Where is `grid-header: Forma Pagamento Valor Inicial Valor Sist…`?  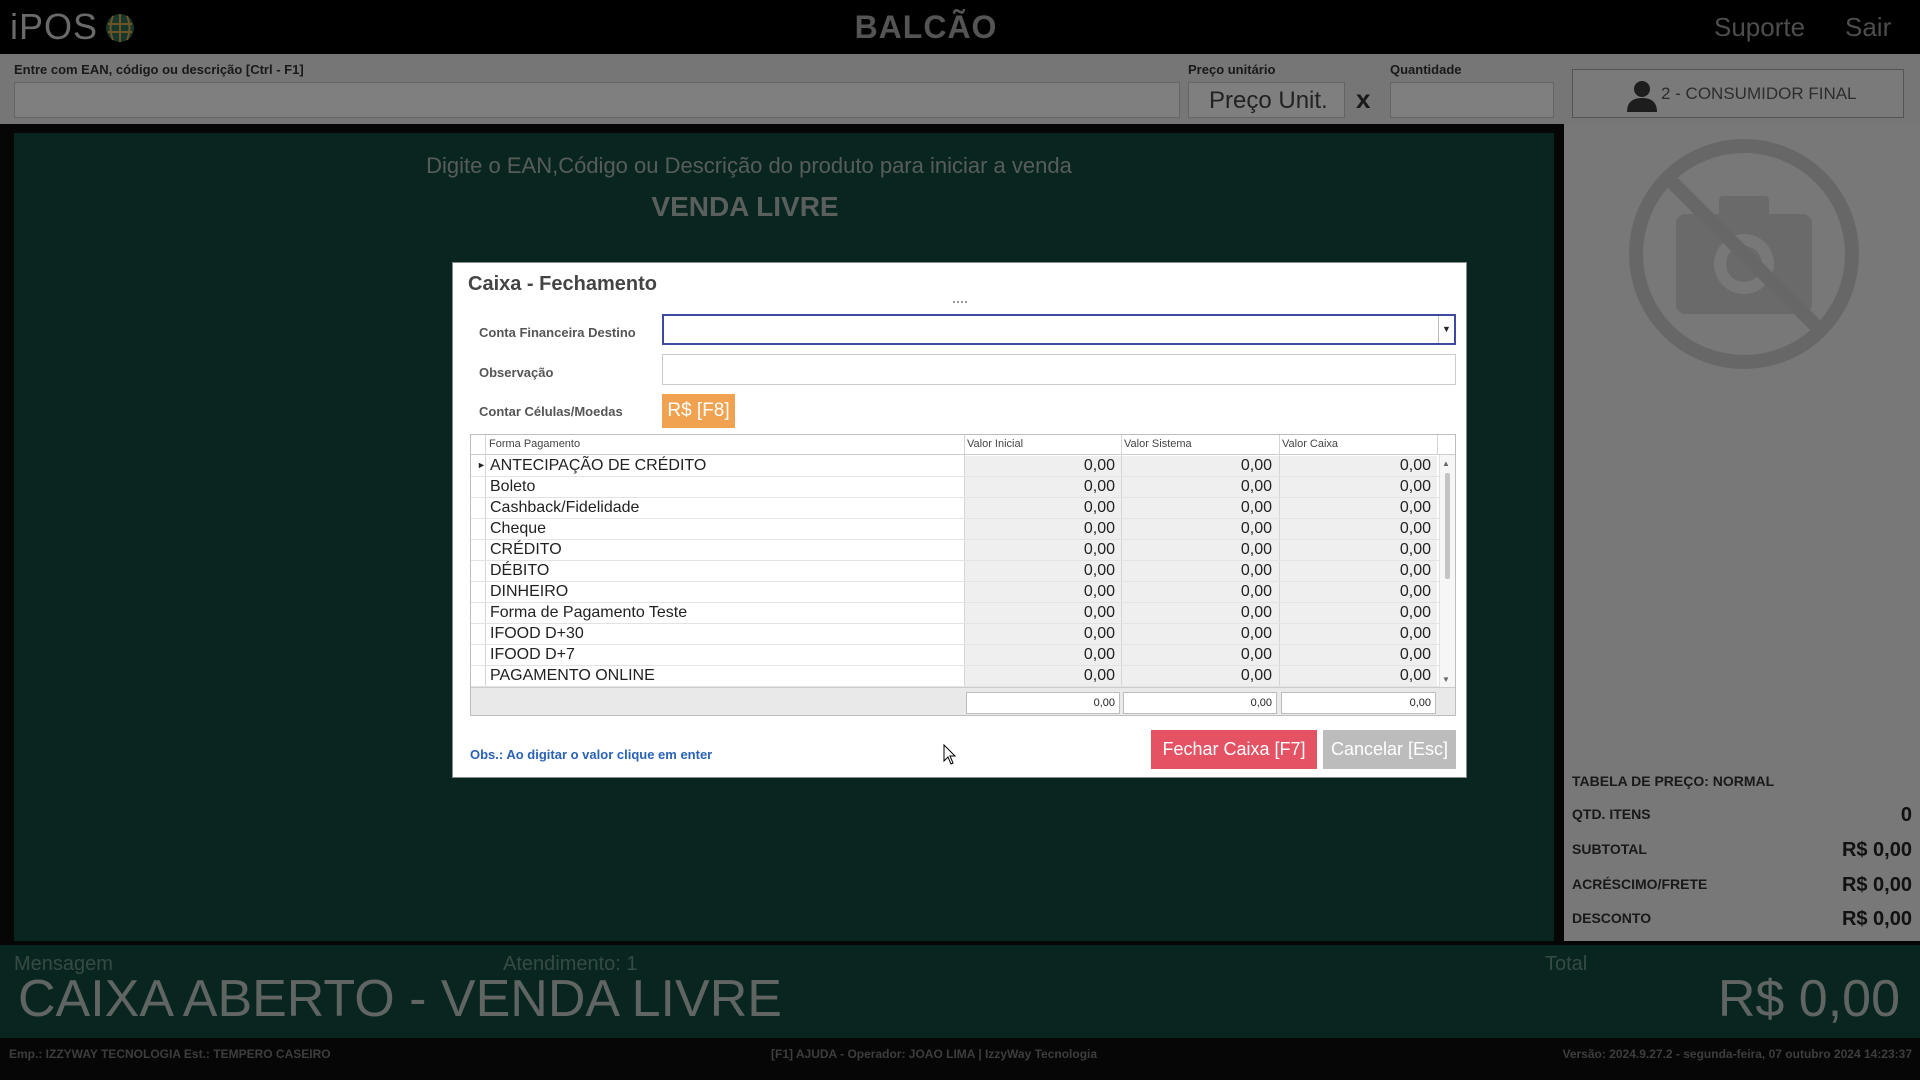 grid-header: Forma Pagamento Valor Inicial Valor Sist… is located at coordinates (963, 445).